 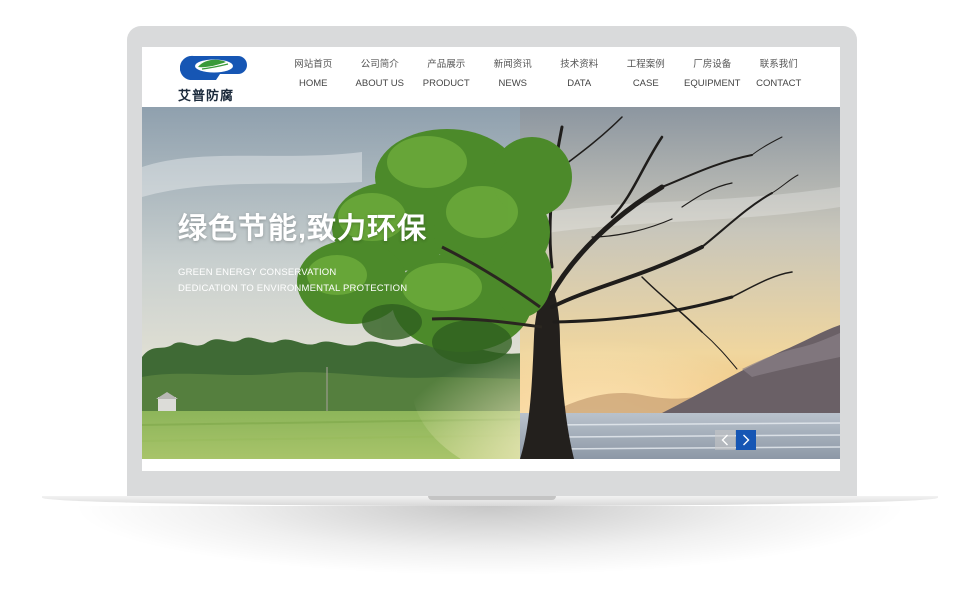 I want to click on nav-label-cn: 新闻资讯, so click(x=512, y=64).